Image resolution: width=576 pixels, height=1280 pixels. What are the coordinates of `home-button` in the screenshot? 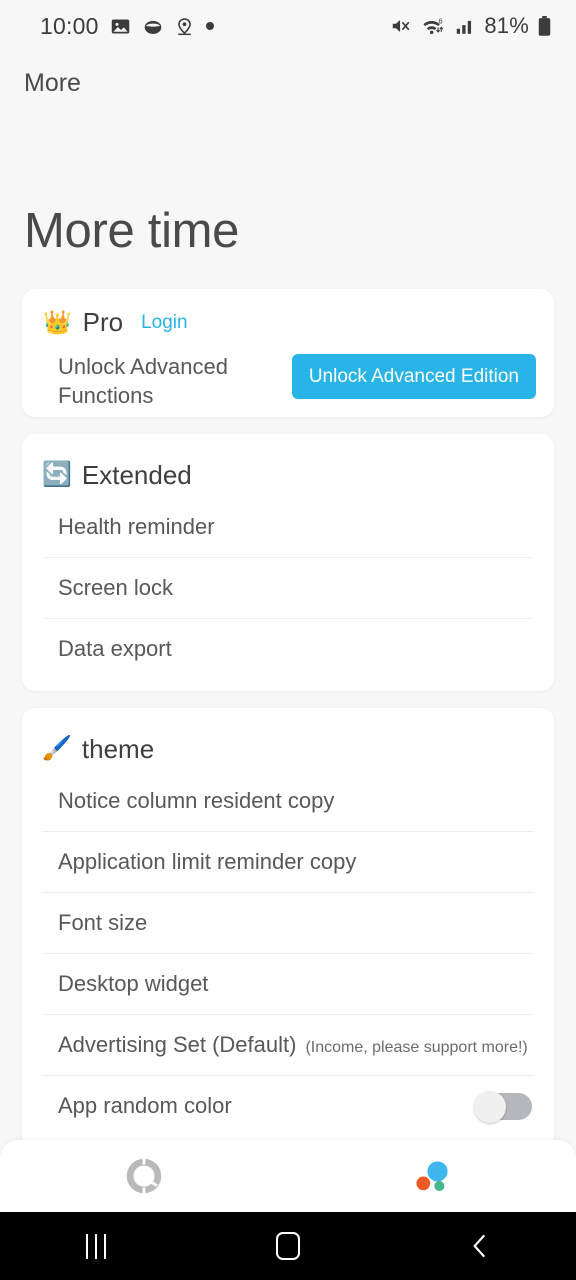 It's located at (288, 1246).